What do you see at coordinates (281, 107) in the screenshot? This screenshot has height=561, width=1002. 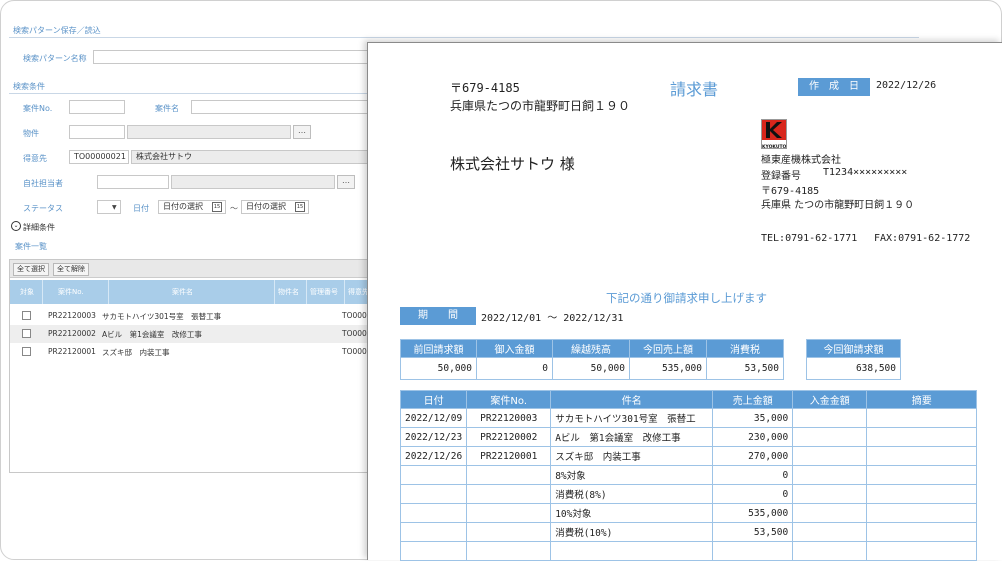 I see `case-name-input` at bounding box center [281, 107].